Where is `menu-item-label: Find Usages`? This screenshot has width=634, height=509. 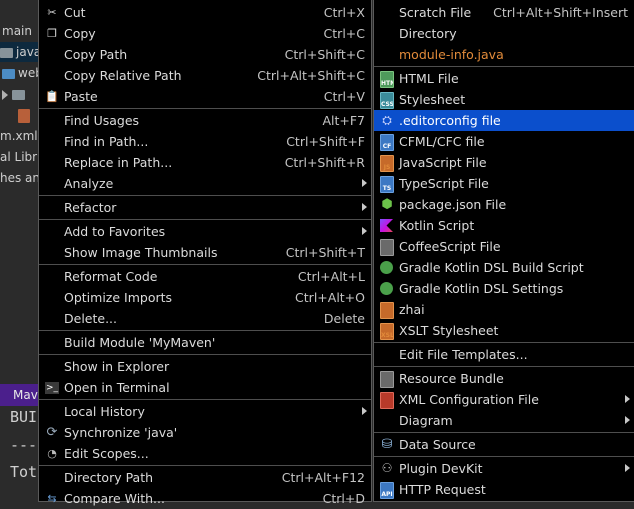
menu-item-label: Find Usages is located at coordinates (102, 120).